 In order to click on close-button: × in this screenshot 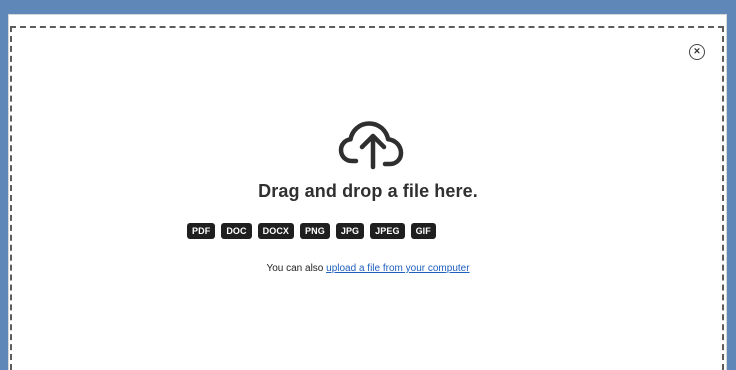, I will do `click(697, 52)`.